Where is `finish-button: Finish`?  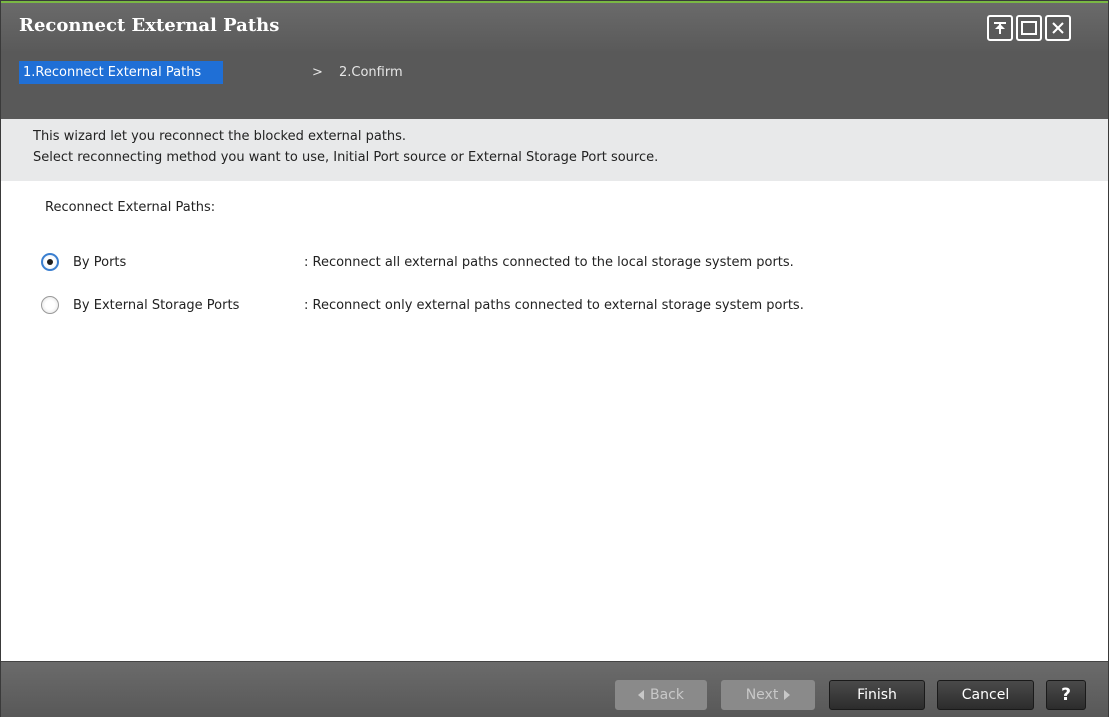 finish-button: Finish is located at coordinates (877, 695).